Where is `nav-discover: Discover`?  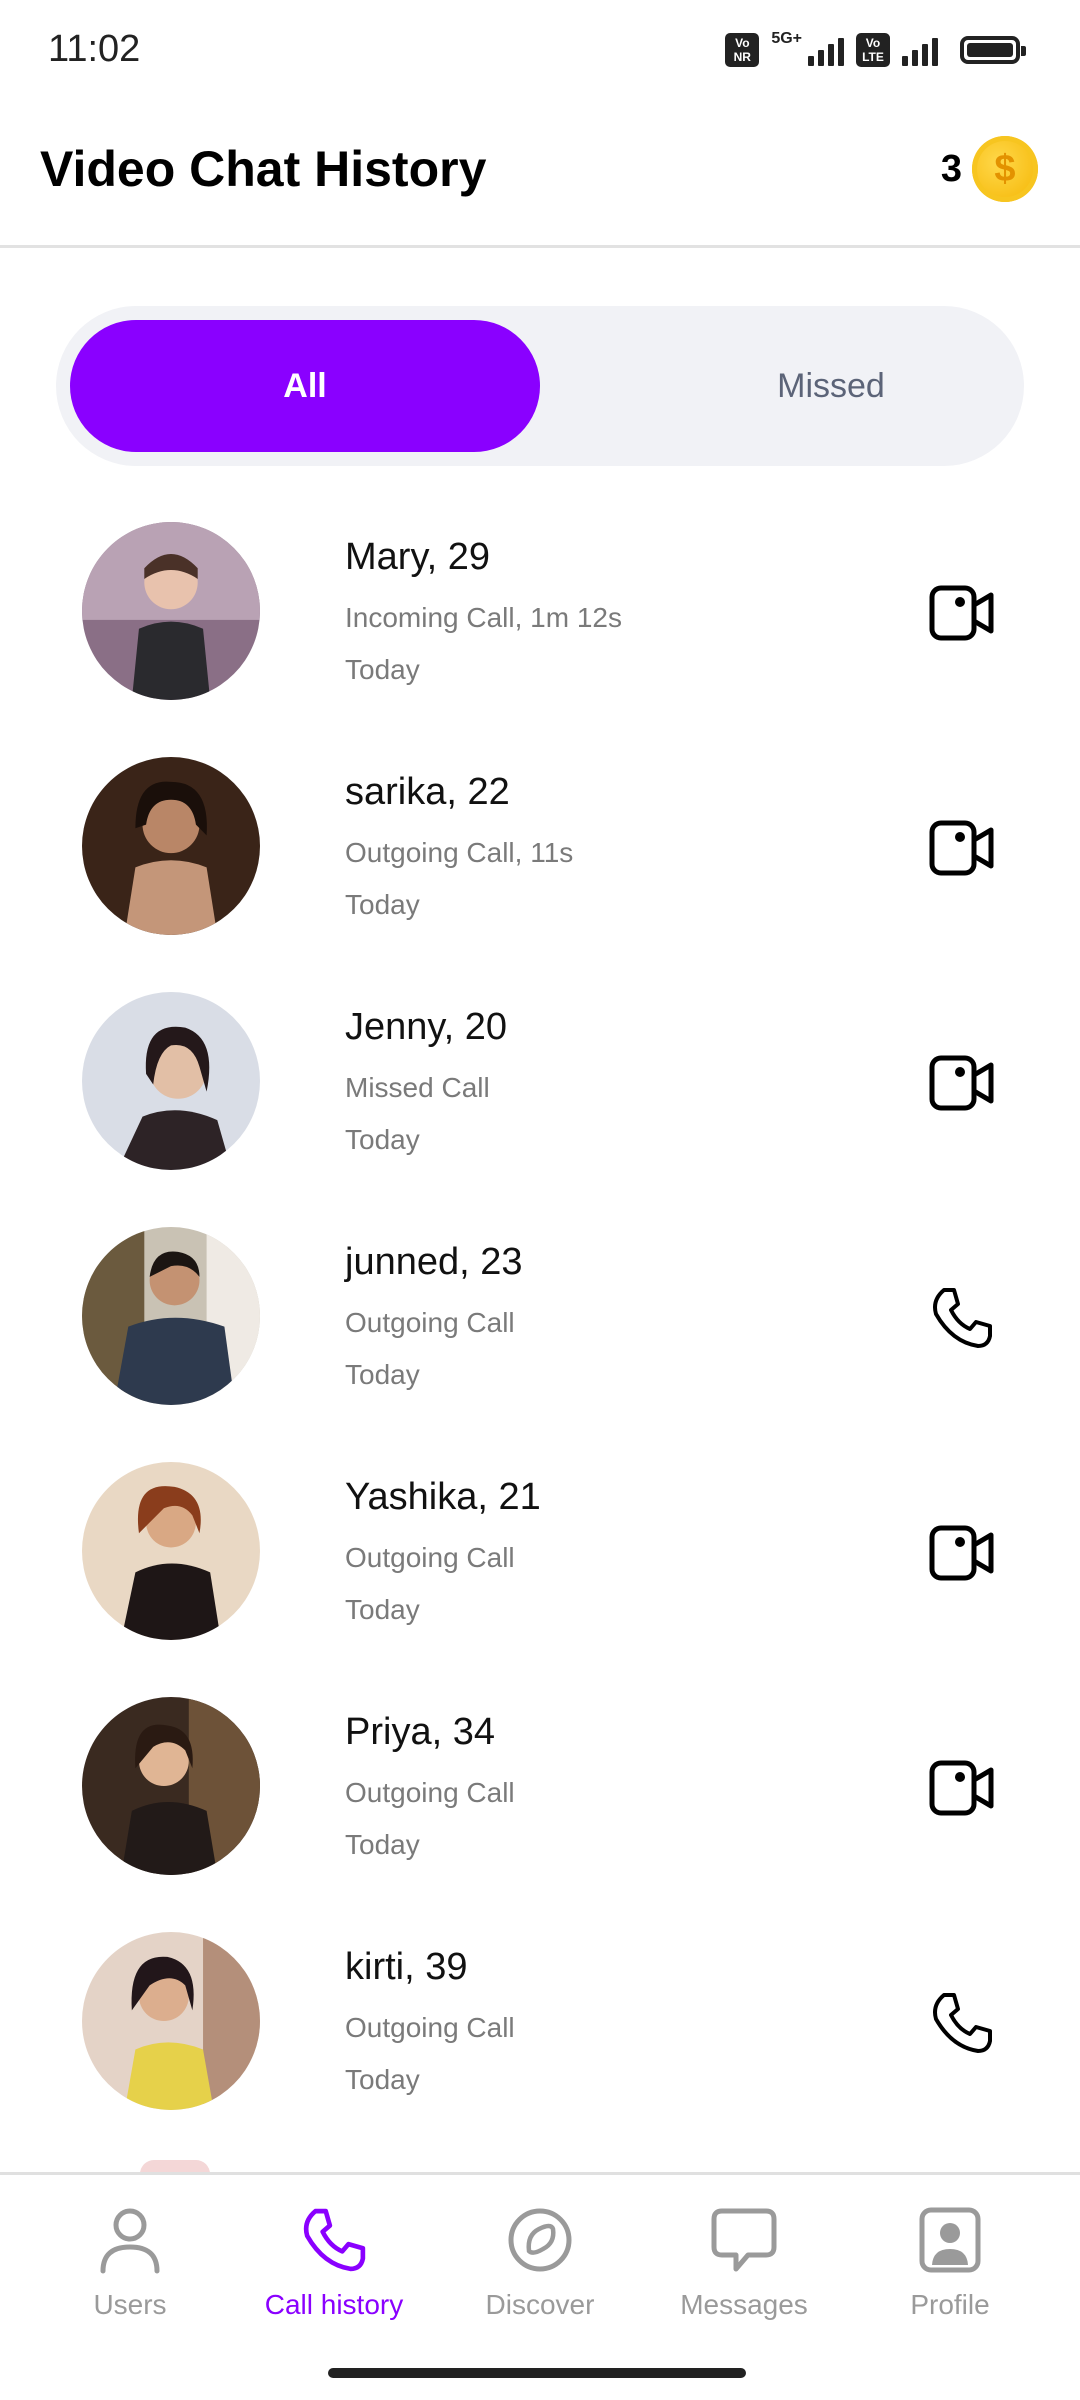
nav-discover: Discover is located at coordinates (540, 2270).